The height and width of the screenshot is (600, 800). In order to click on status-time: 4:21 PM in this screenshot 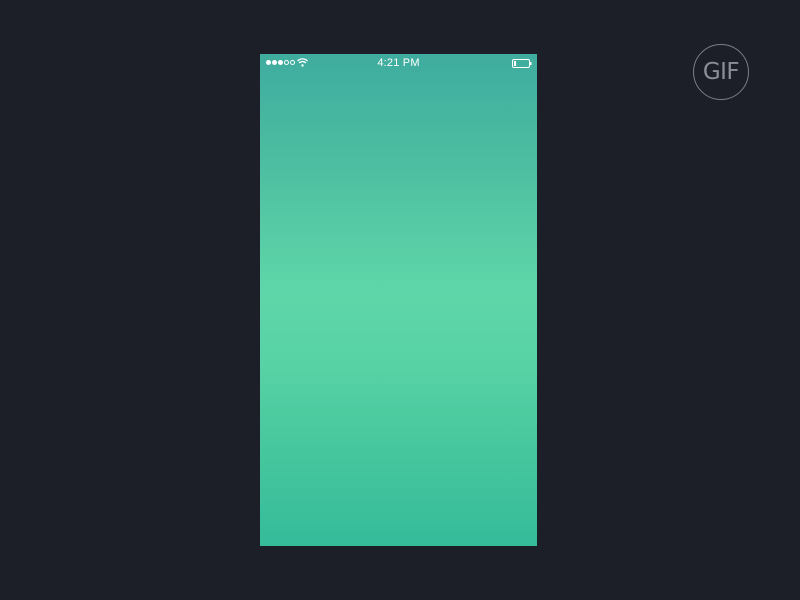, I will do `click(398, 63)`.